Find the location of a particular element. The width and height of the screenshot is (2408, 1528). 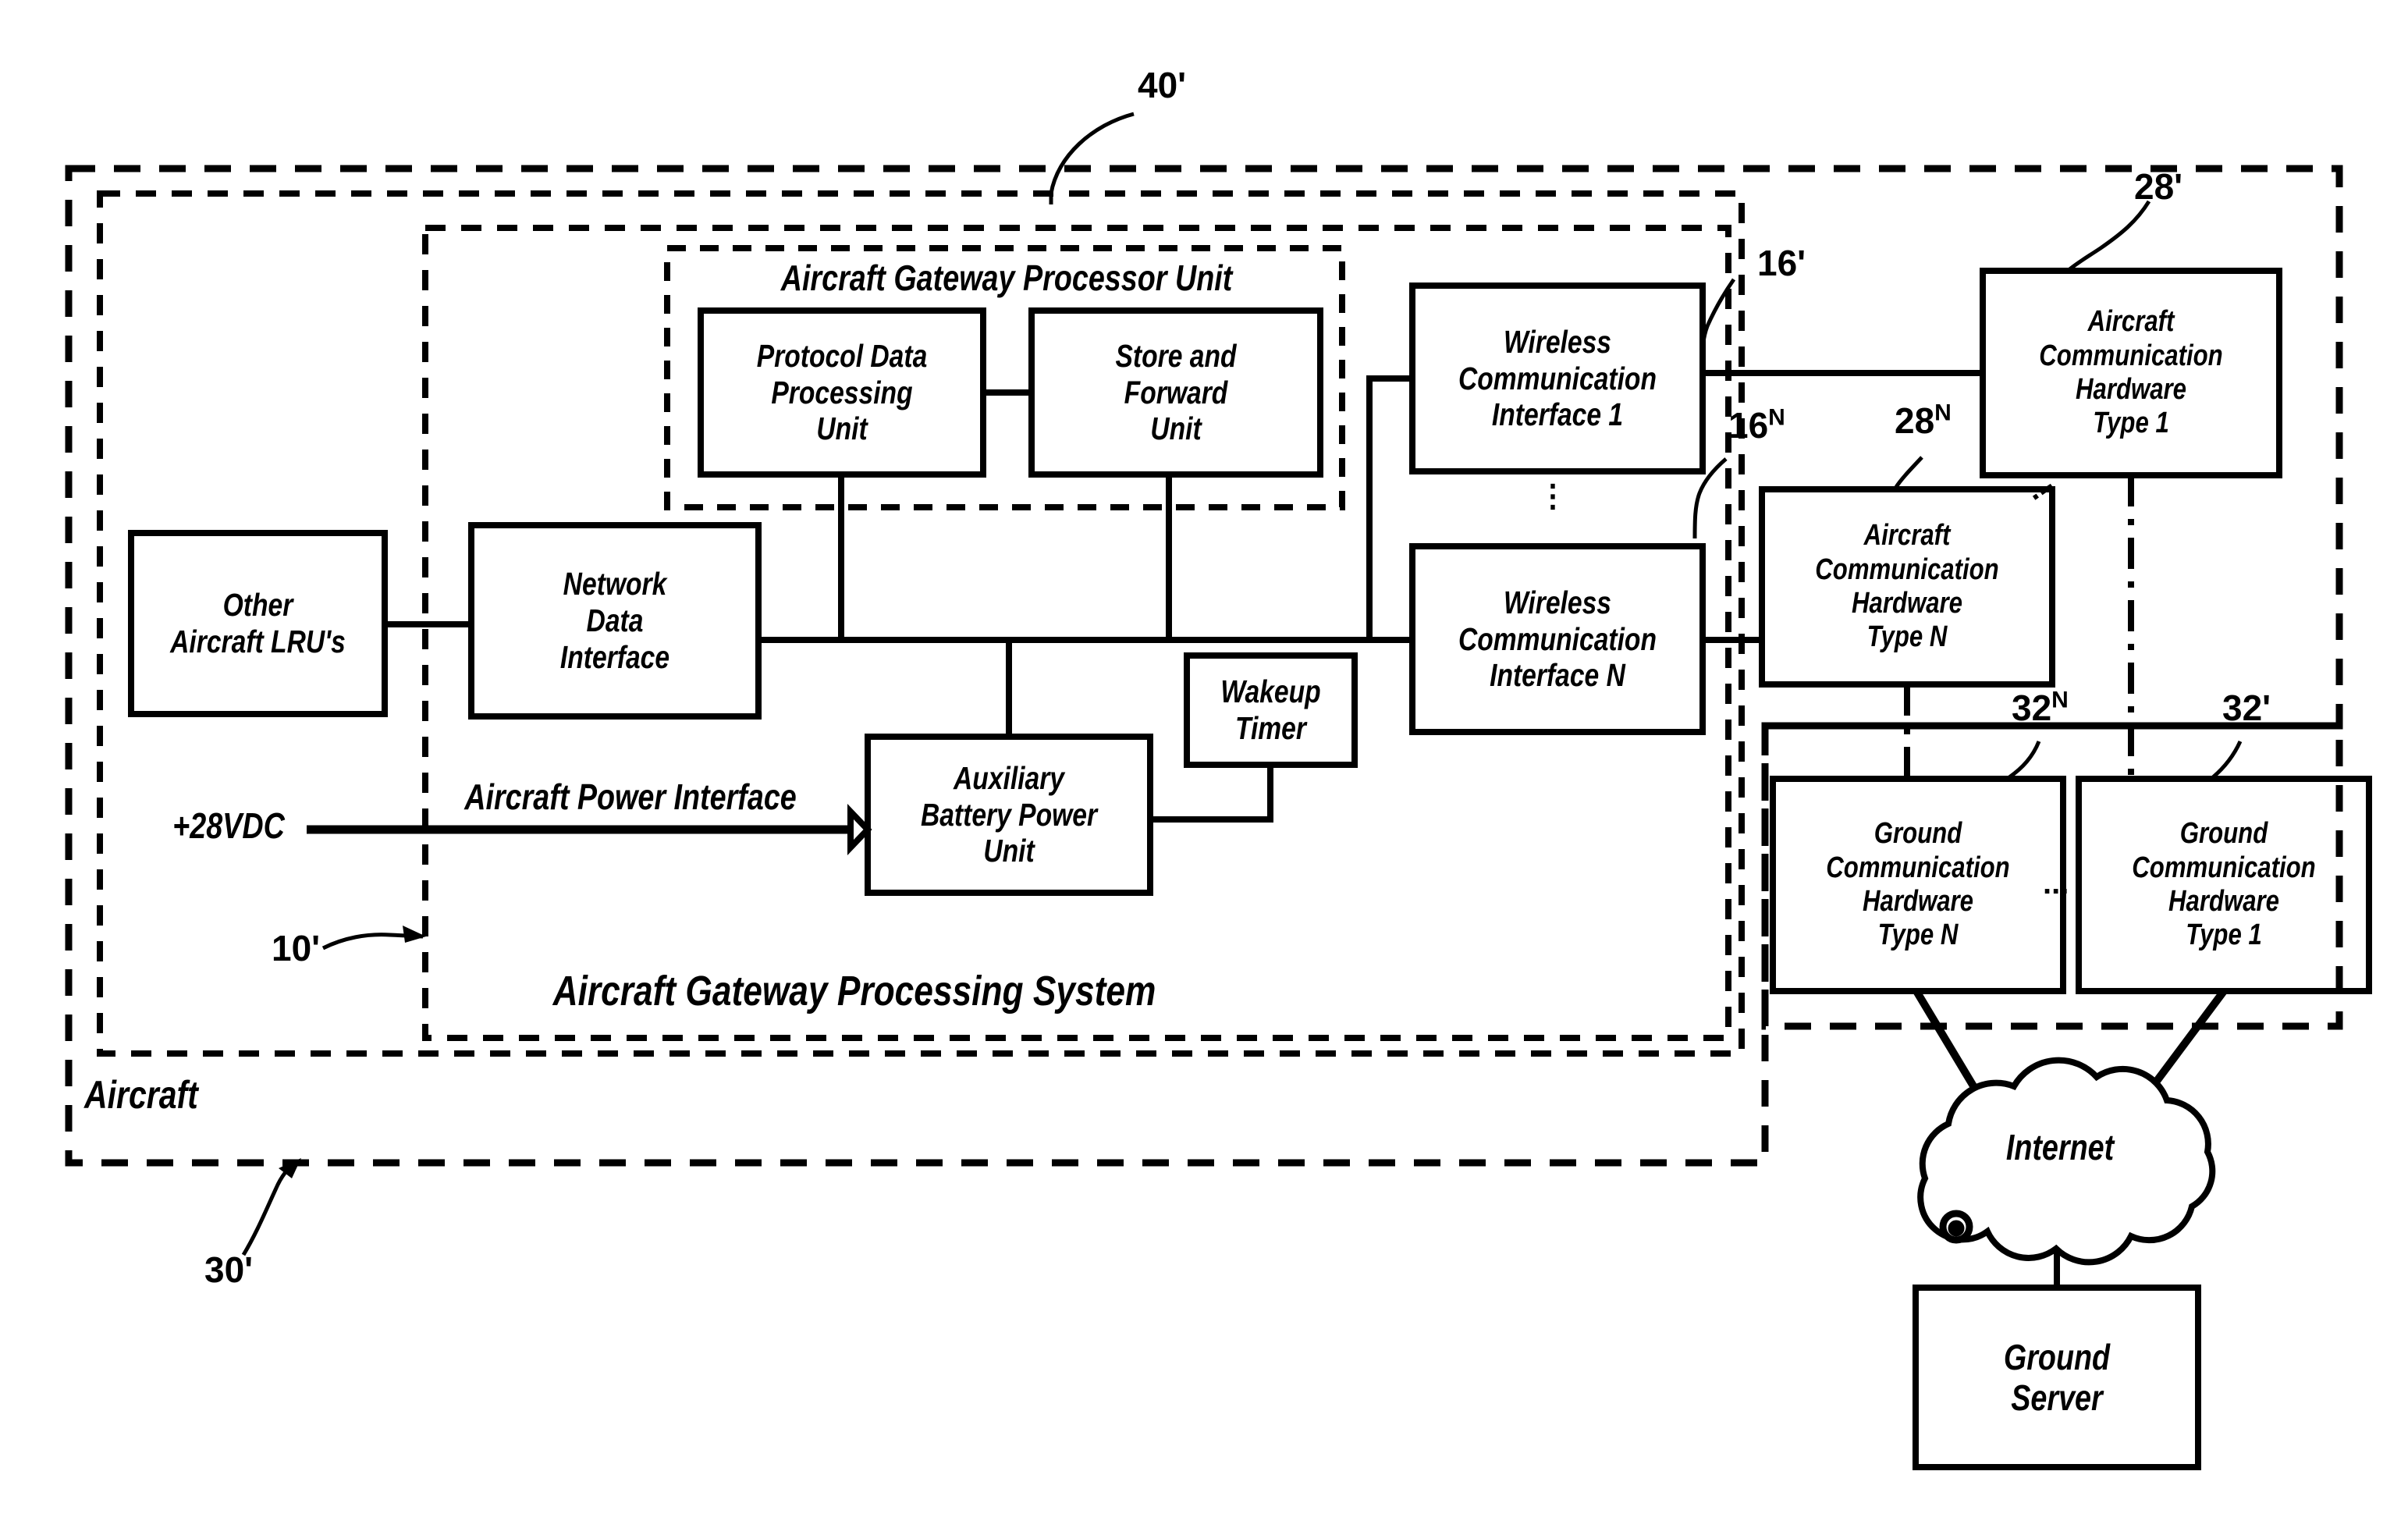

label-internet: Internet is located at coordinates (2060, 1146).